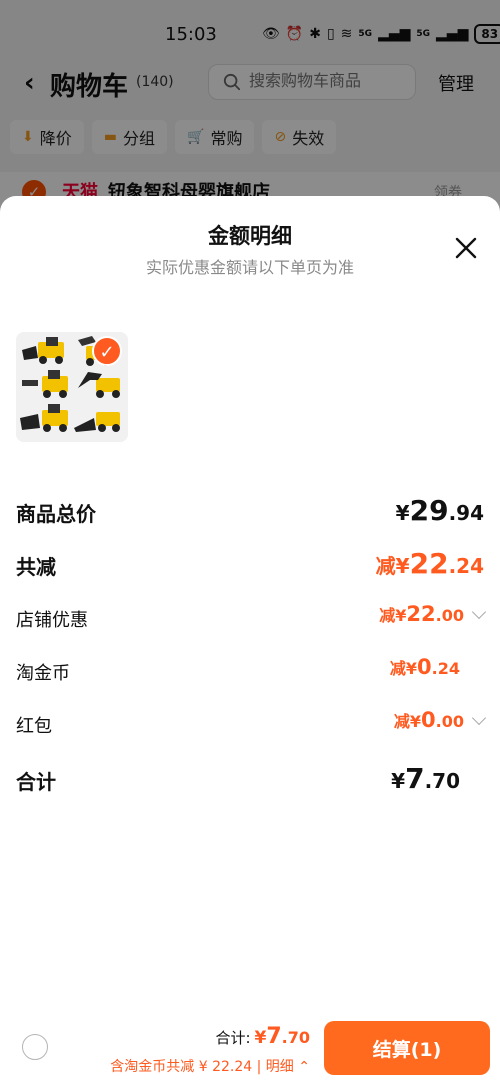 The width and height of the screenshot is (500, 1085). What do you see at coordinates (107, 351) in the screenshot?
I see `selected-check-icon: ✓` at bounding box center [107, 351].